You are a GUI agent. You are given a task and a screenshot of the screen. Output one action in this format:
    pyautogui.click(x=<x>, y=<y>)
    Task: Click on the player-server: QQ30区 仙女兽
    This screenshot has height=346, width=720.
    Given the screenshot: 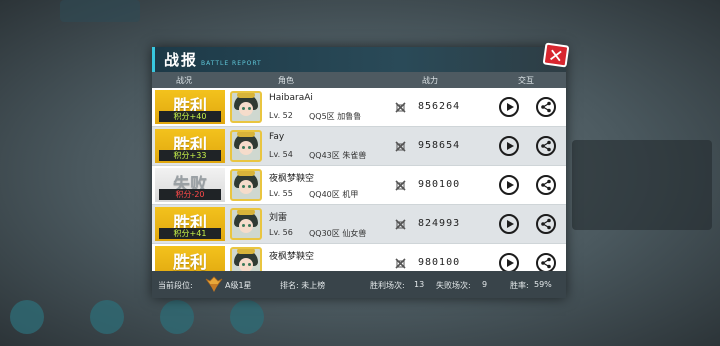 What is the action you would take?
    pyautogui.click(x=338, y=233)
    